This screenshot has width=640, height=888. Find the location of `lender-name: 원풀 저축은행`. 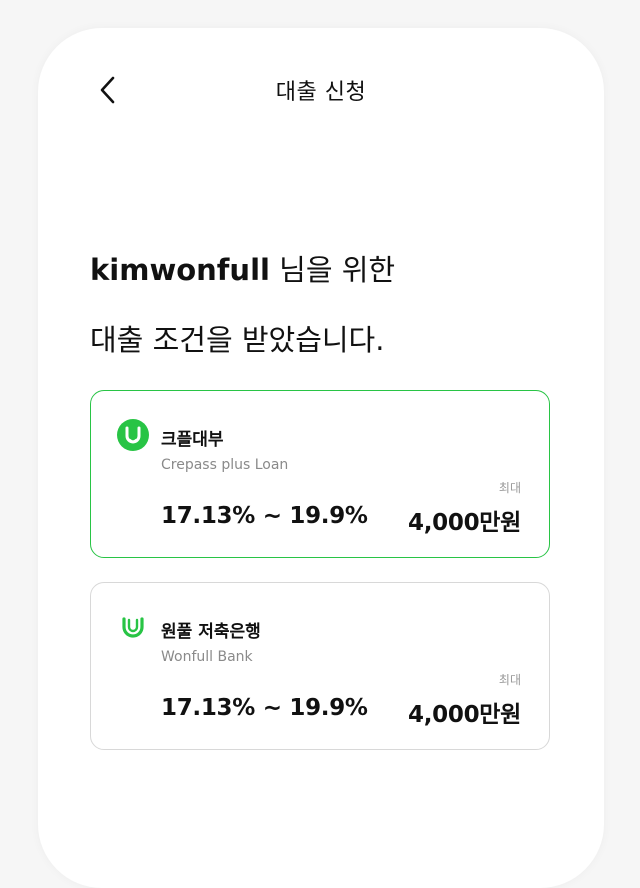

lender-name: 원풀 저축은행 is located at coordinates (211, 632).